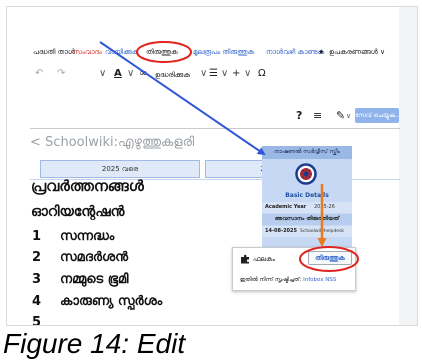 This screenshot has height=360, width=422. What do you see at coordinates (271, 280) in the screenshot?
I see `template-source-prefix: ഇതിൽ നിന്ന് സൃഷ്ടിച്ചത്:` at bounding box center [271, 280].